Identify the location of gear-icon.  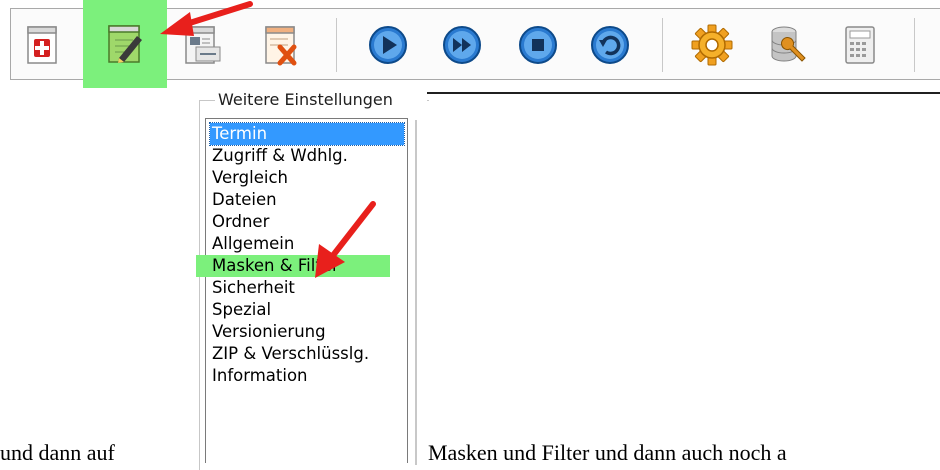
(712, 45).